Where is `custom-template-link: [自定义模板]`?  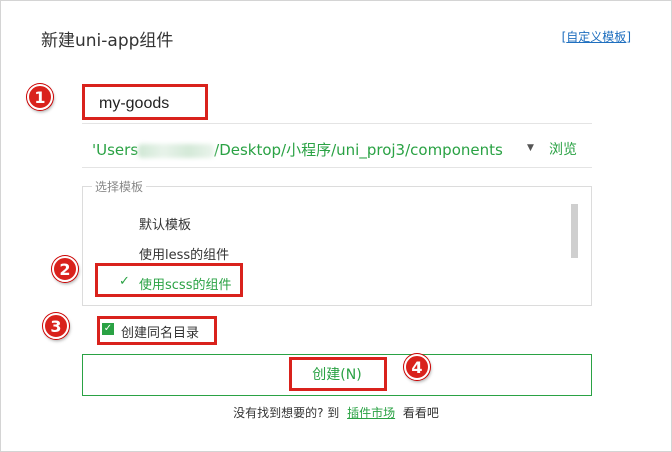 custom-template-link: [自定义模板] is located at coordinates (596, 36).